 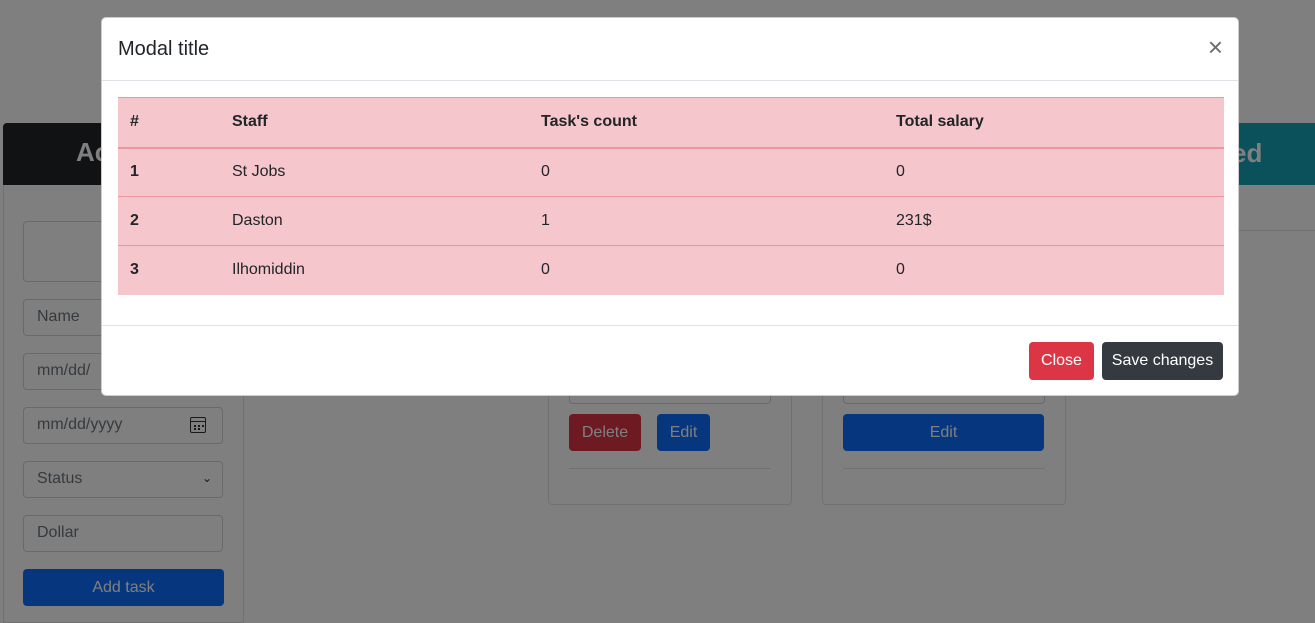 What do you see at coordinates (1215, 47) in the screenshot?
I see `close-icon: ×` at bounding box center [1215, 47].